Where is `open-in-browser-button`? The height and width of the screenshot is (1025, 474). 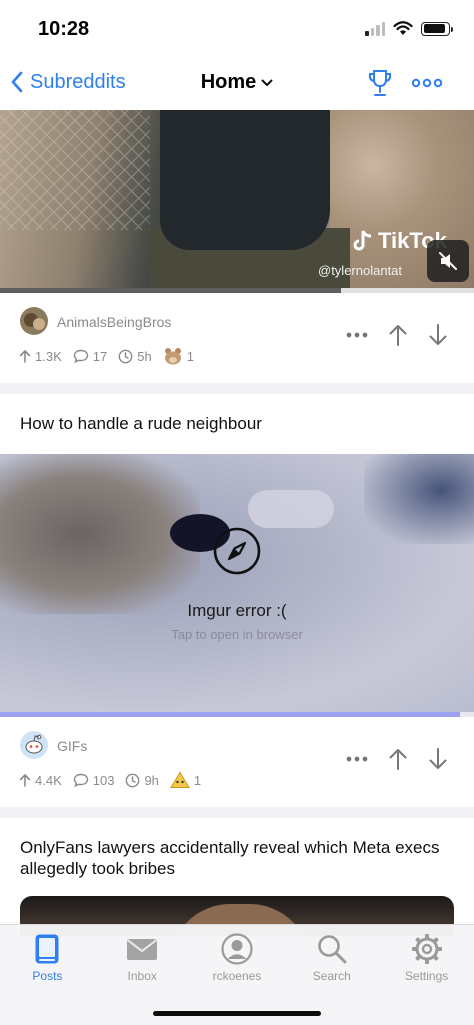 open-in-browser-button is located at coordinates (237, 553).